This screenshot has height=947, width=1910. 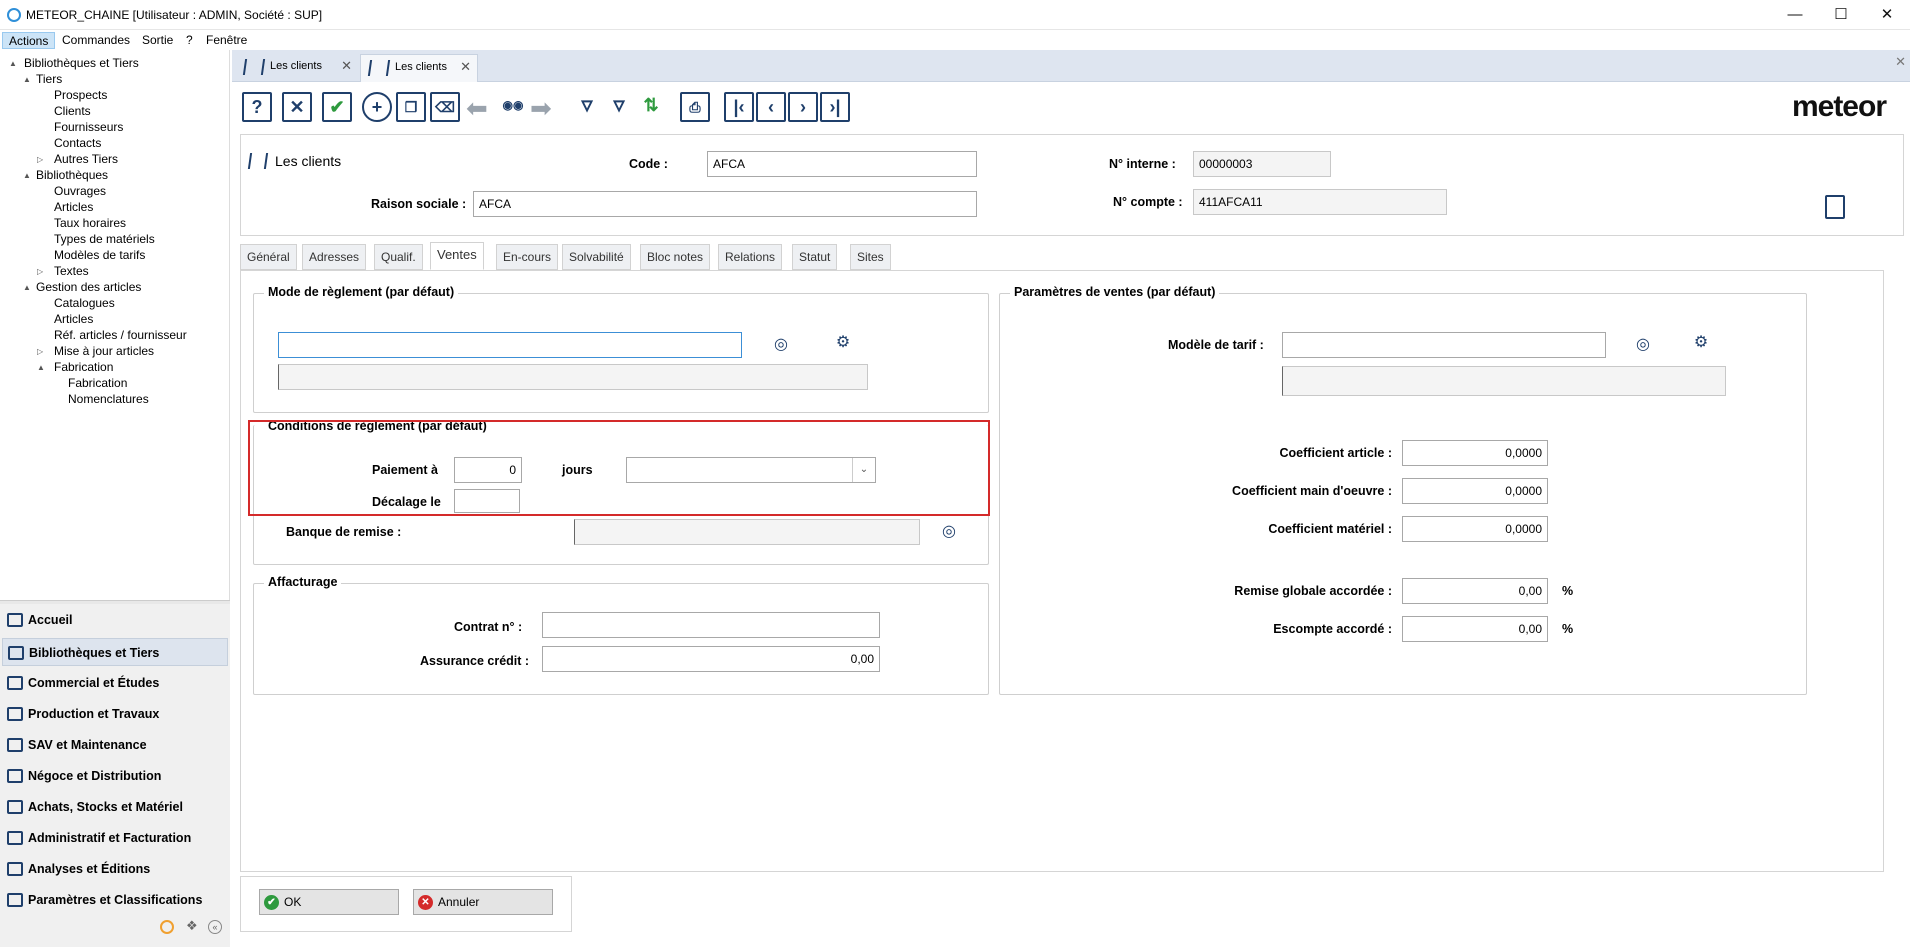 What do you see at coordinates (596, 257) in the screenshot?
I see `tab-solvabilite: Solvabilité` at bounding box center [596, 257].